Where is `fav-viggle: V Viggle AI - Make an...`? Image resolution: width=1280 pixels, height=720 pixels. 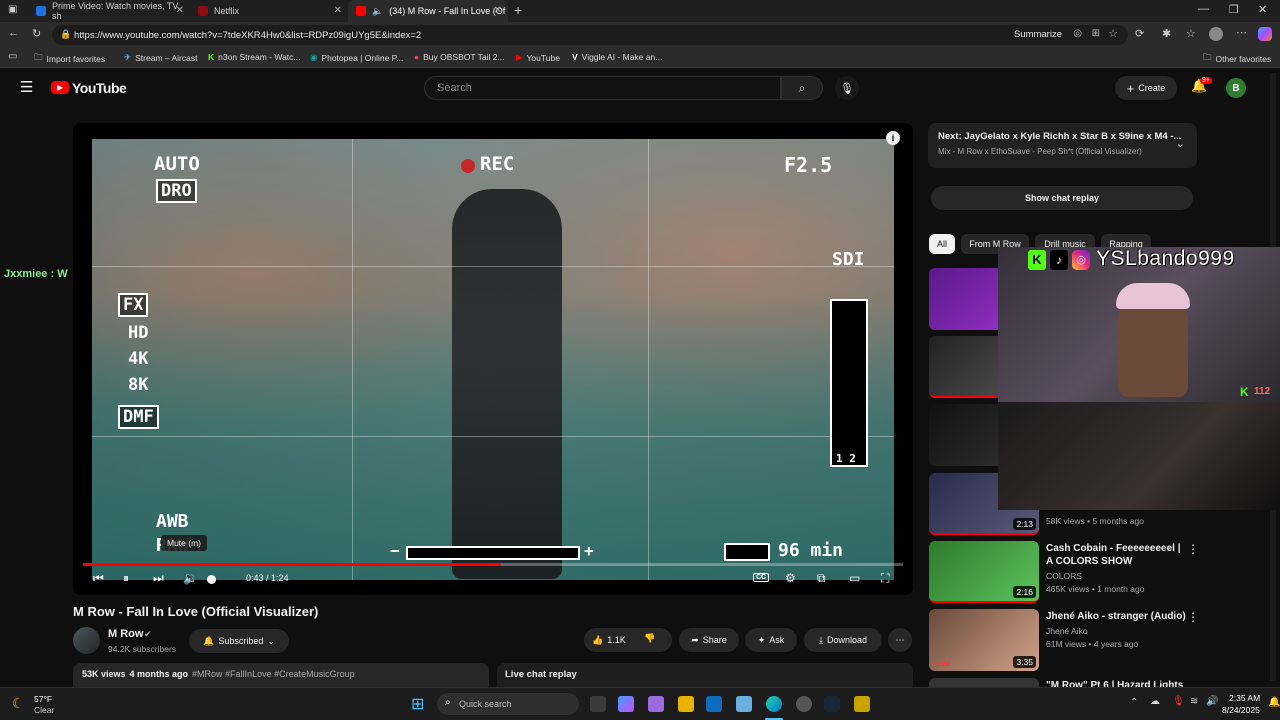 fav-viggle: V Viggle AI - Make an... is located at coordinates (617, 57).